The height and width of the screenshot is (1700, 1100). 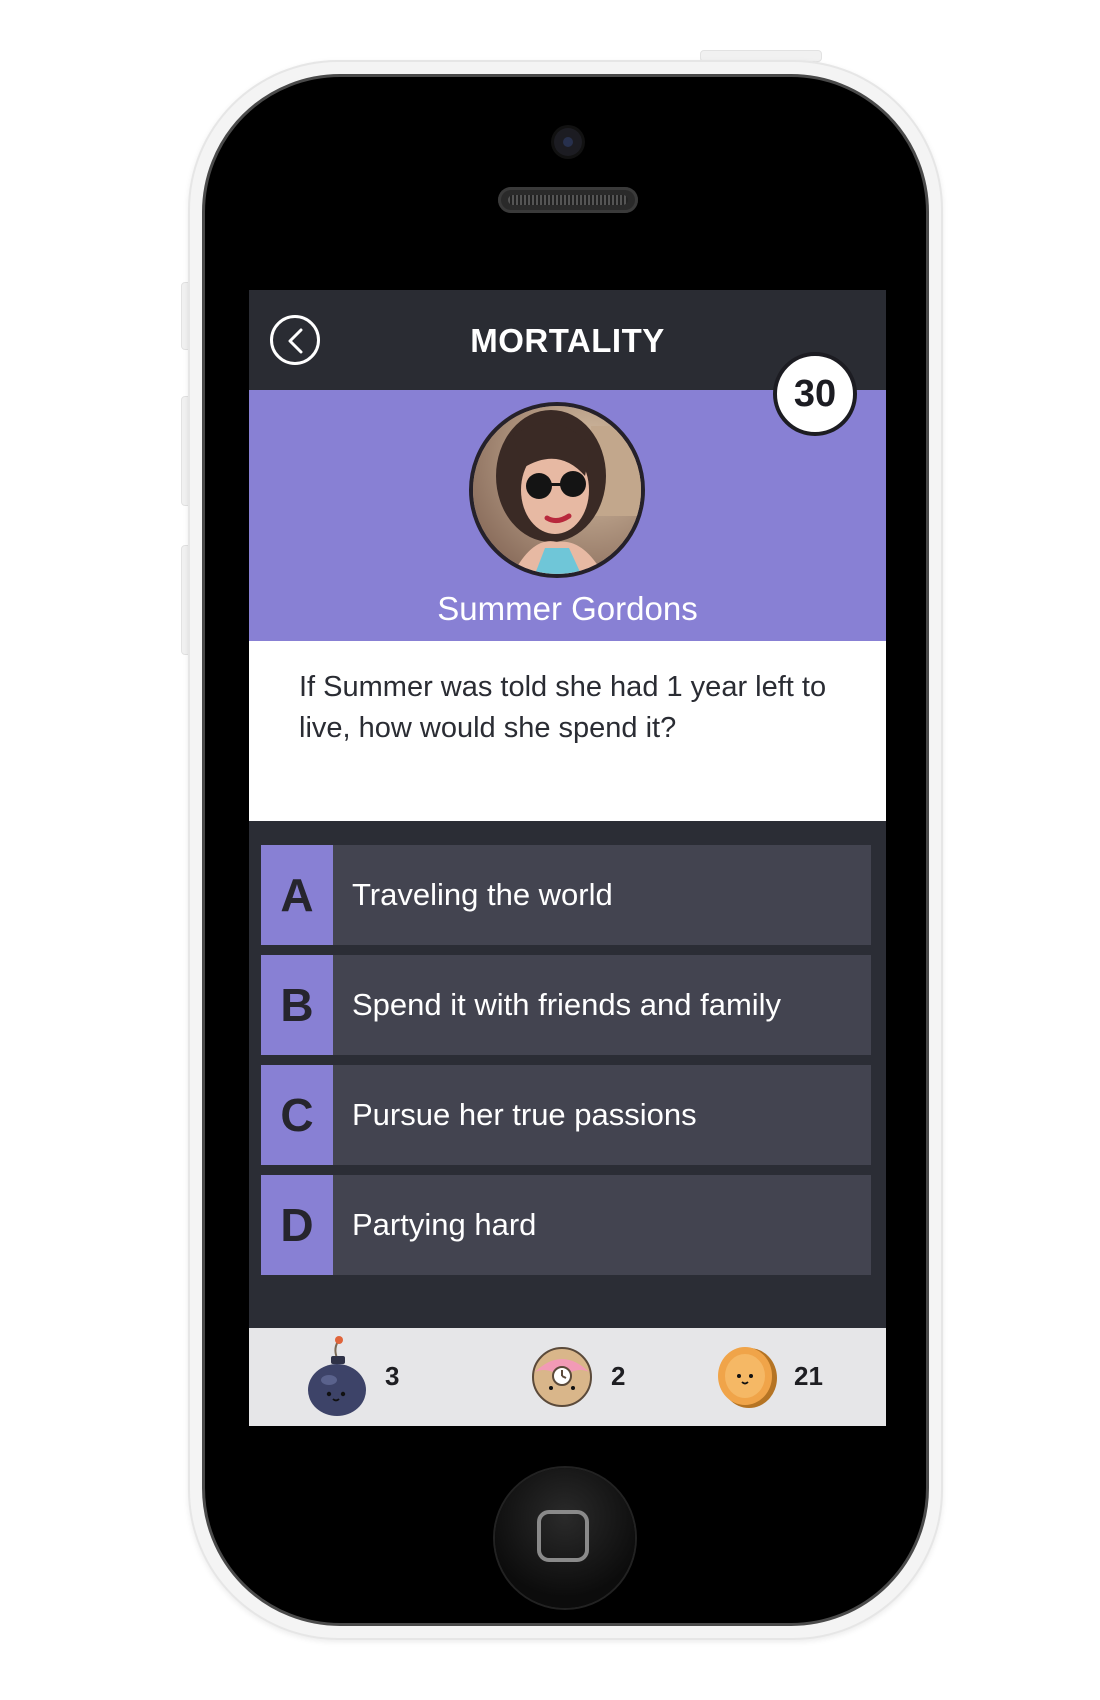 I want to click on donut-powerup: 2, so click(x=586, y=1377).